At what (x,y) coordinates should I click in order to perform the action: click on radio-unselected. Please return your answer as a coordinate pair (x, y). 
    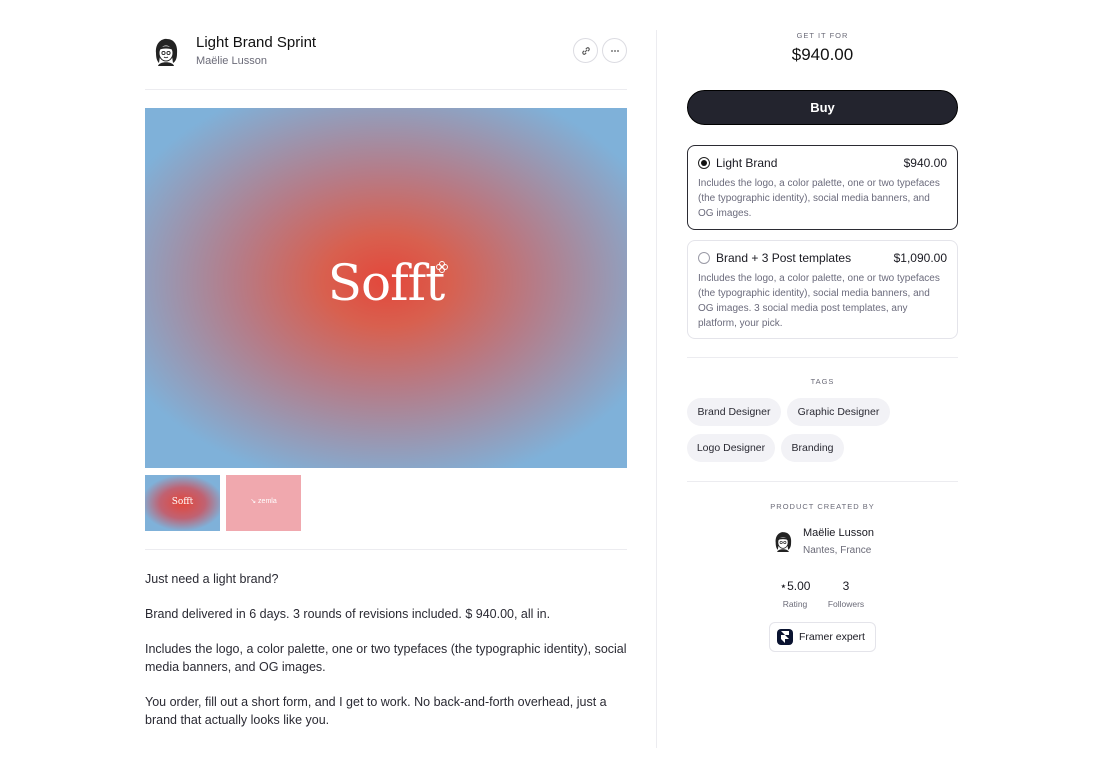
    Looking at the image, I should click on (704, 258).